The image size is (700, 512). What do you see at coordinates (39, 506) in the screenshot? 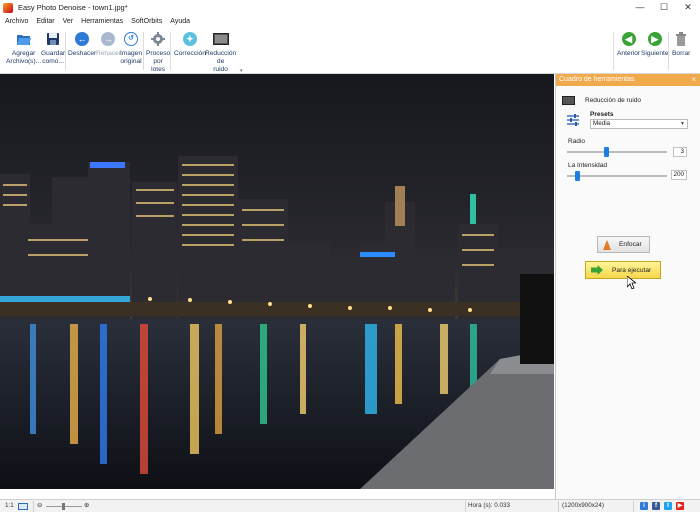
I see `zoom-out-icon: ⊖` at bounding box center [39, 506].